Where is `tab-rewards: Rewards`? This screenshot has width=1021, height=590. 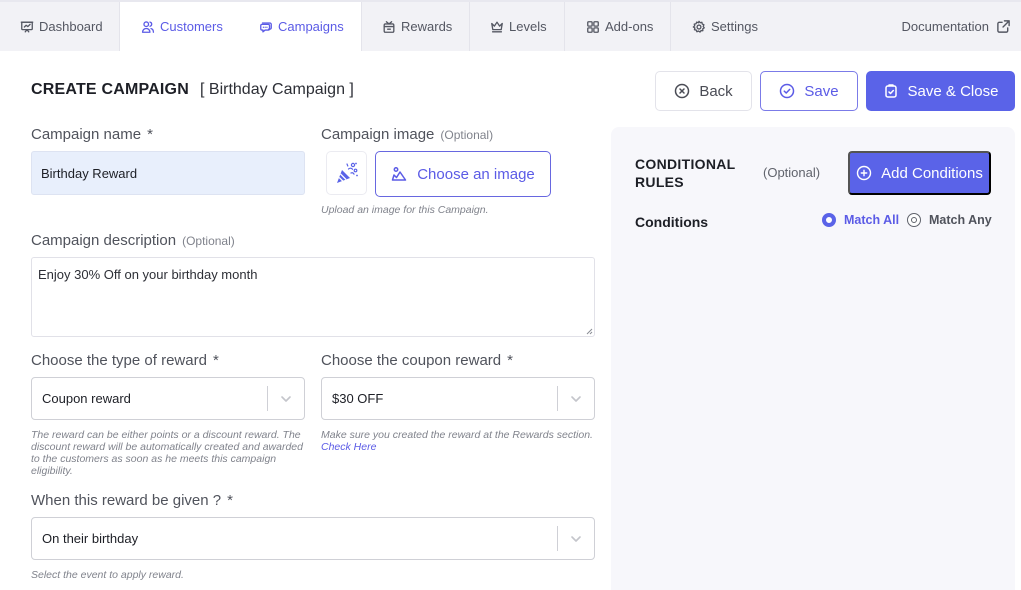
tab-rewards: Rewards is located at coordinates (416, 26).